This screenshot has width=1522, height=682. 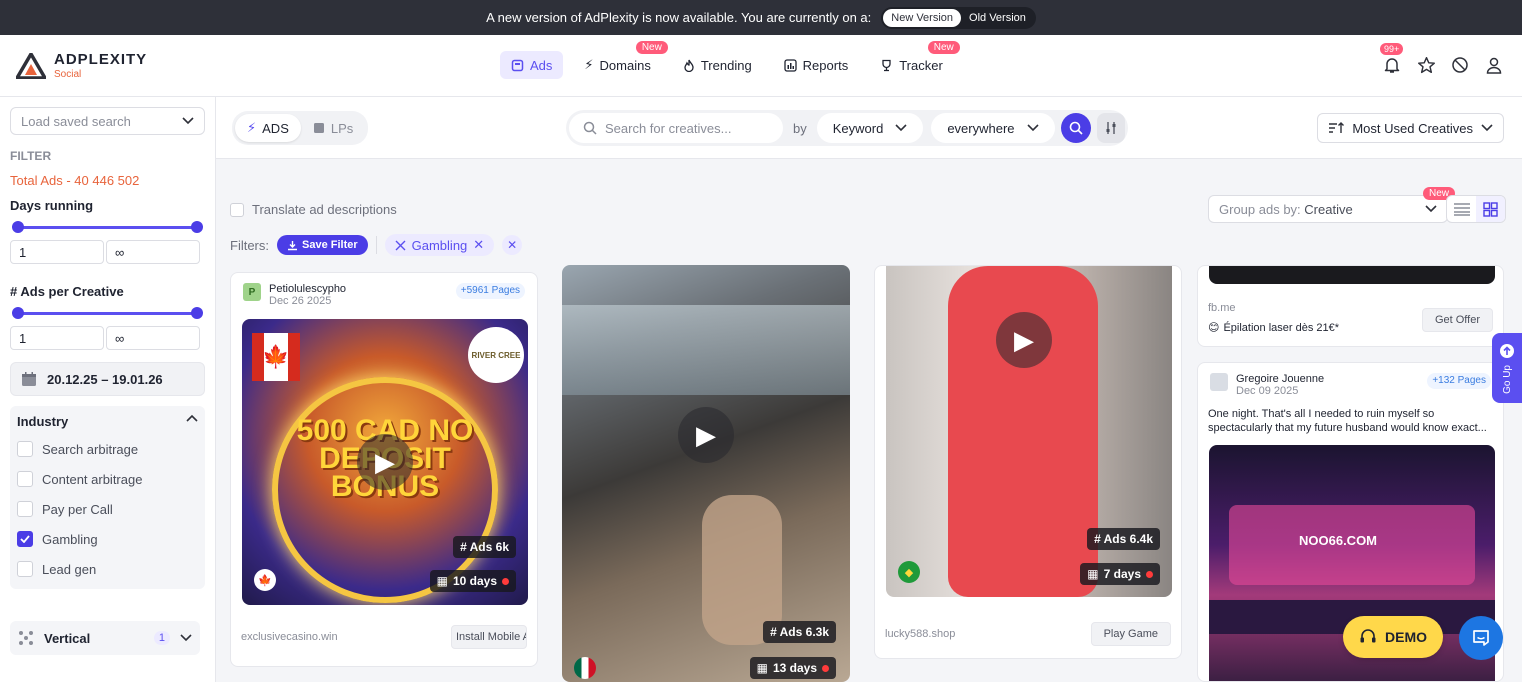 I want to click on notifications-badge: 99+, so click(x=1392, y=49).